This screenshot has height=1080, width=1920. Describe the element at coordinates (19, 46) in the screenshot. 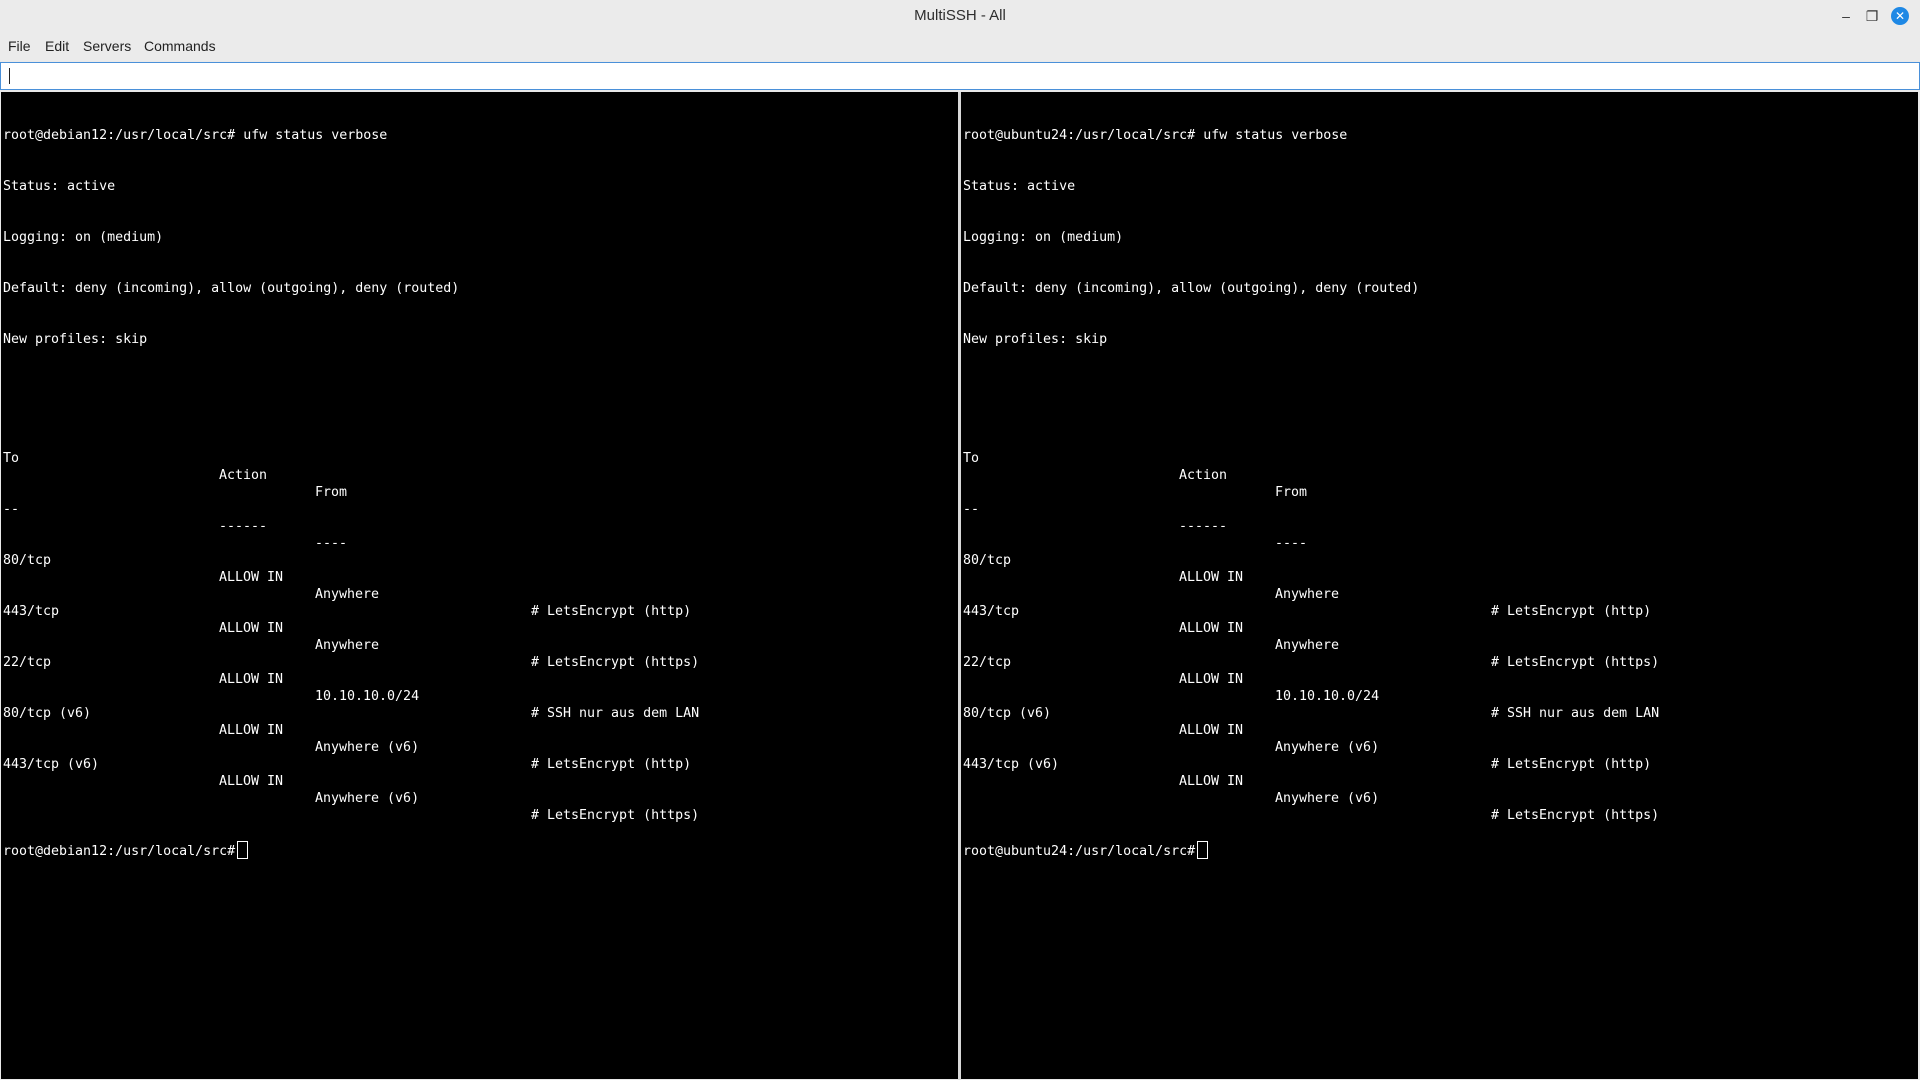

I see `menu-file: File` at that location.